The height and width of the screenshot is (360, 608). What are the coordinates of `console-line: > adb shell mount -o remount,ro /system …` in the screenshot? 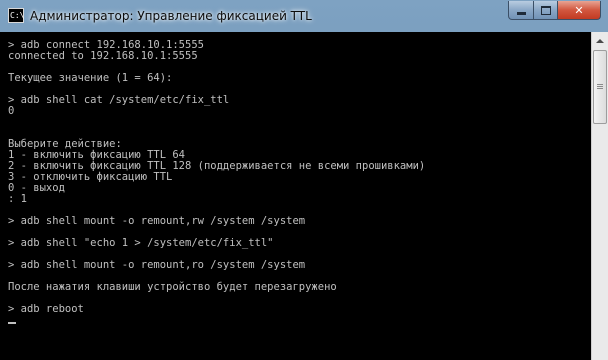 It's located at (157, 265).